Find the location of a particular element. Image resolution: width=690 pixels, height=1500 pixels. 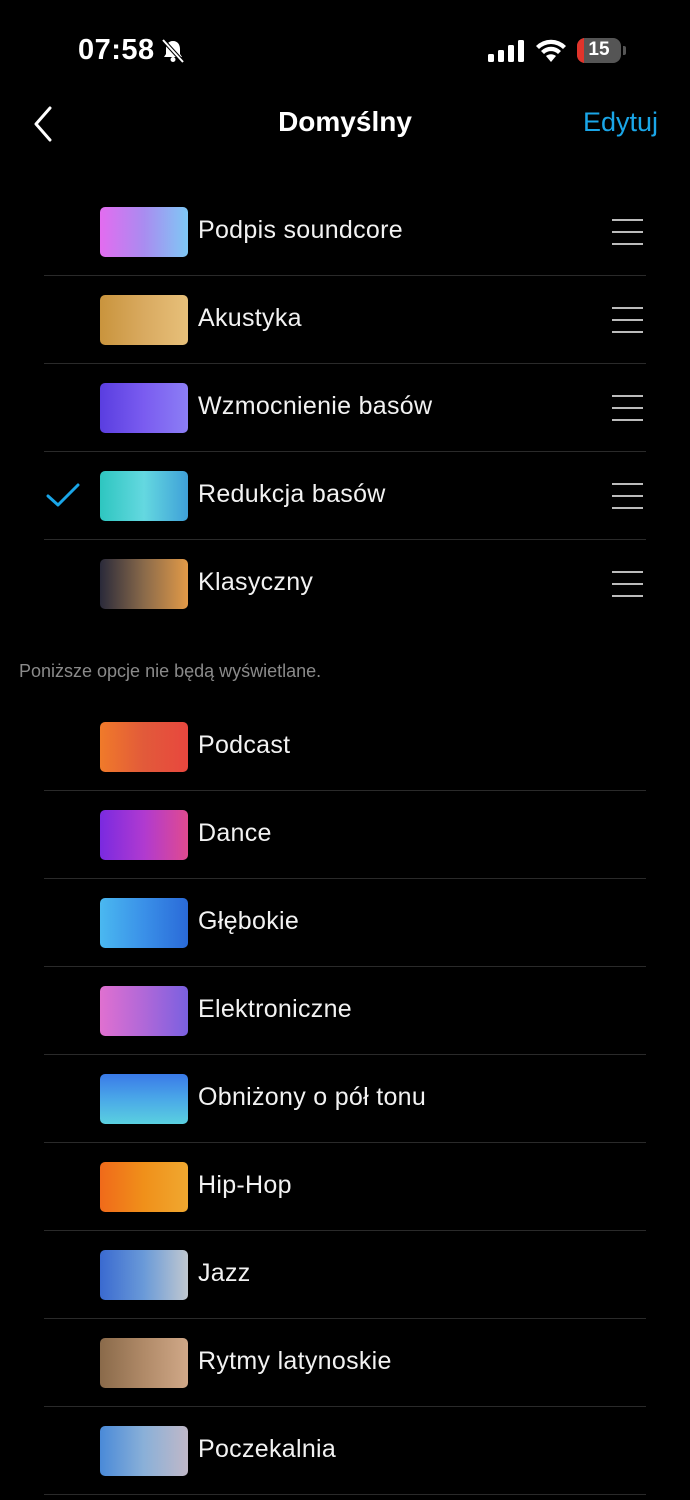

preset-row: Rytmy latynoskie is located at coordinates (345, 1363).